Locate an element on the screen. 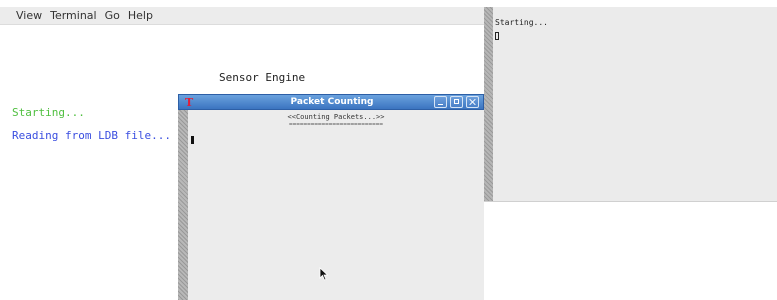  maximize-button is located at coordinates (456, 102).